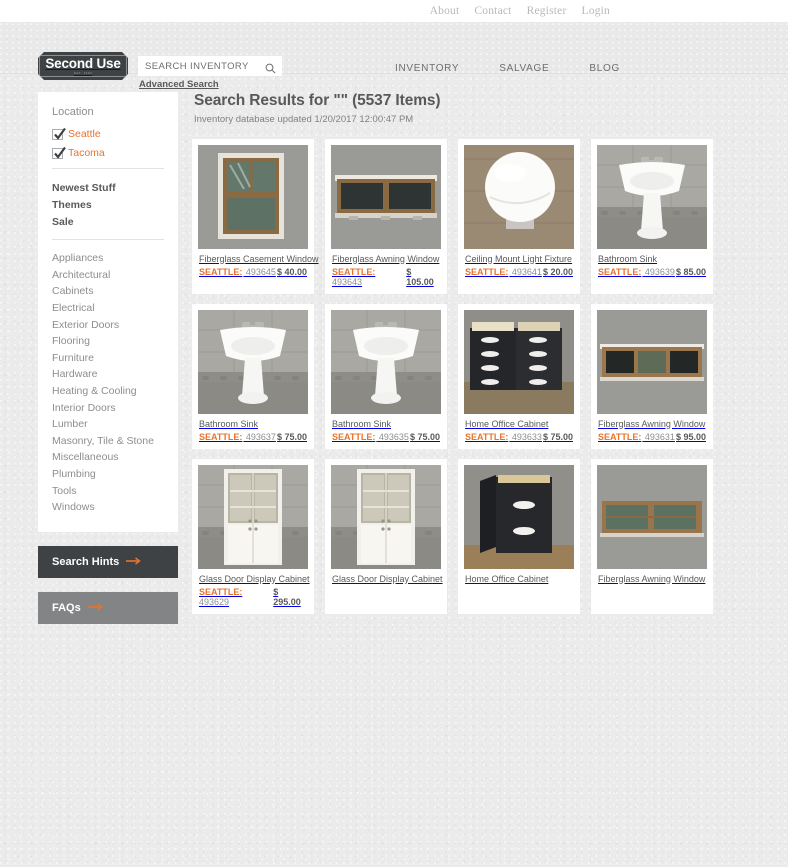  I want to click on product-meta: SEATTLE: 493645 $ 40.00, so click(253, 272).